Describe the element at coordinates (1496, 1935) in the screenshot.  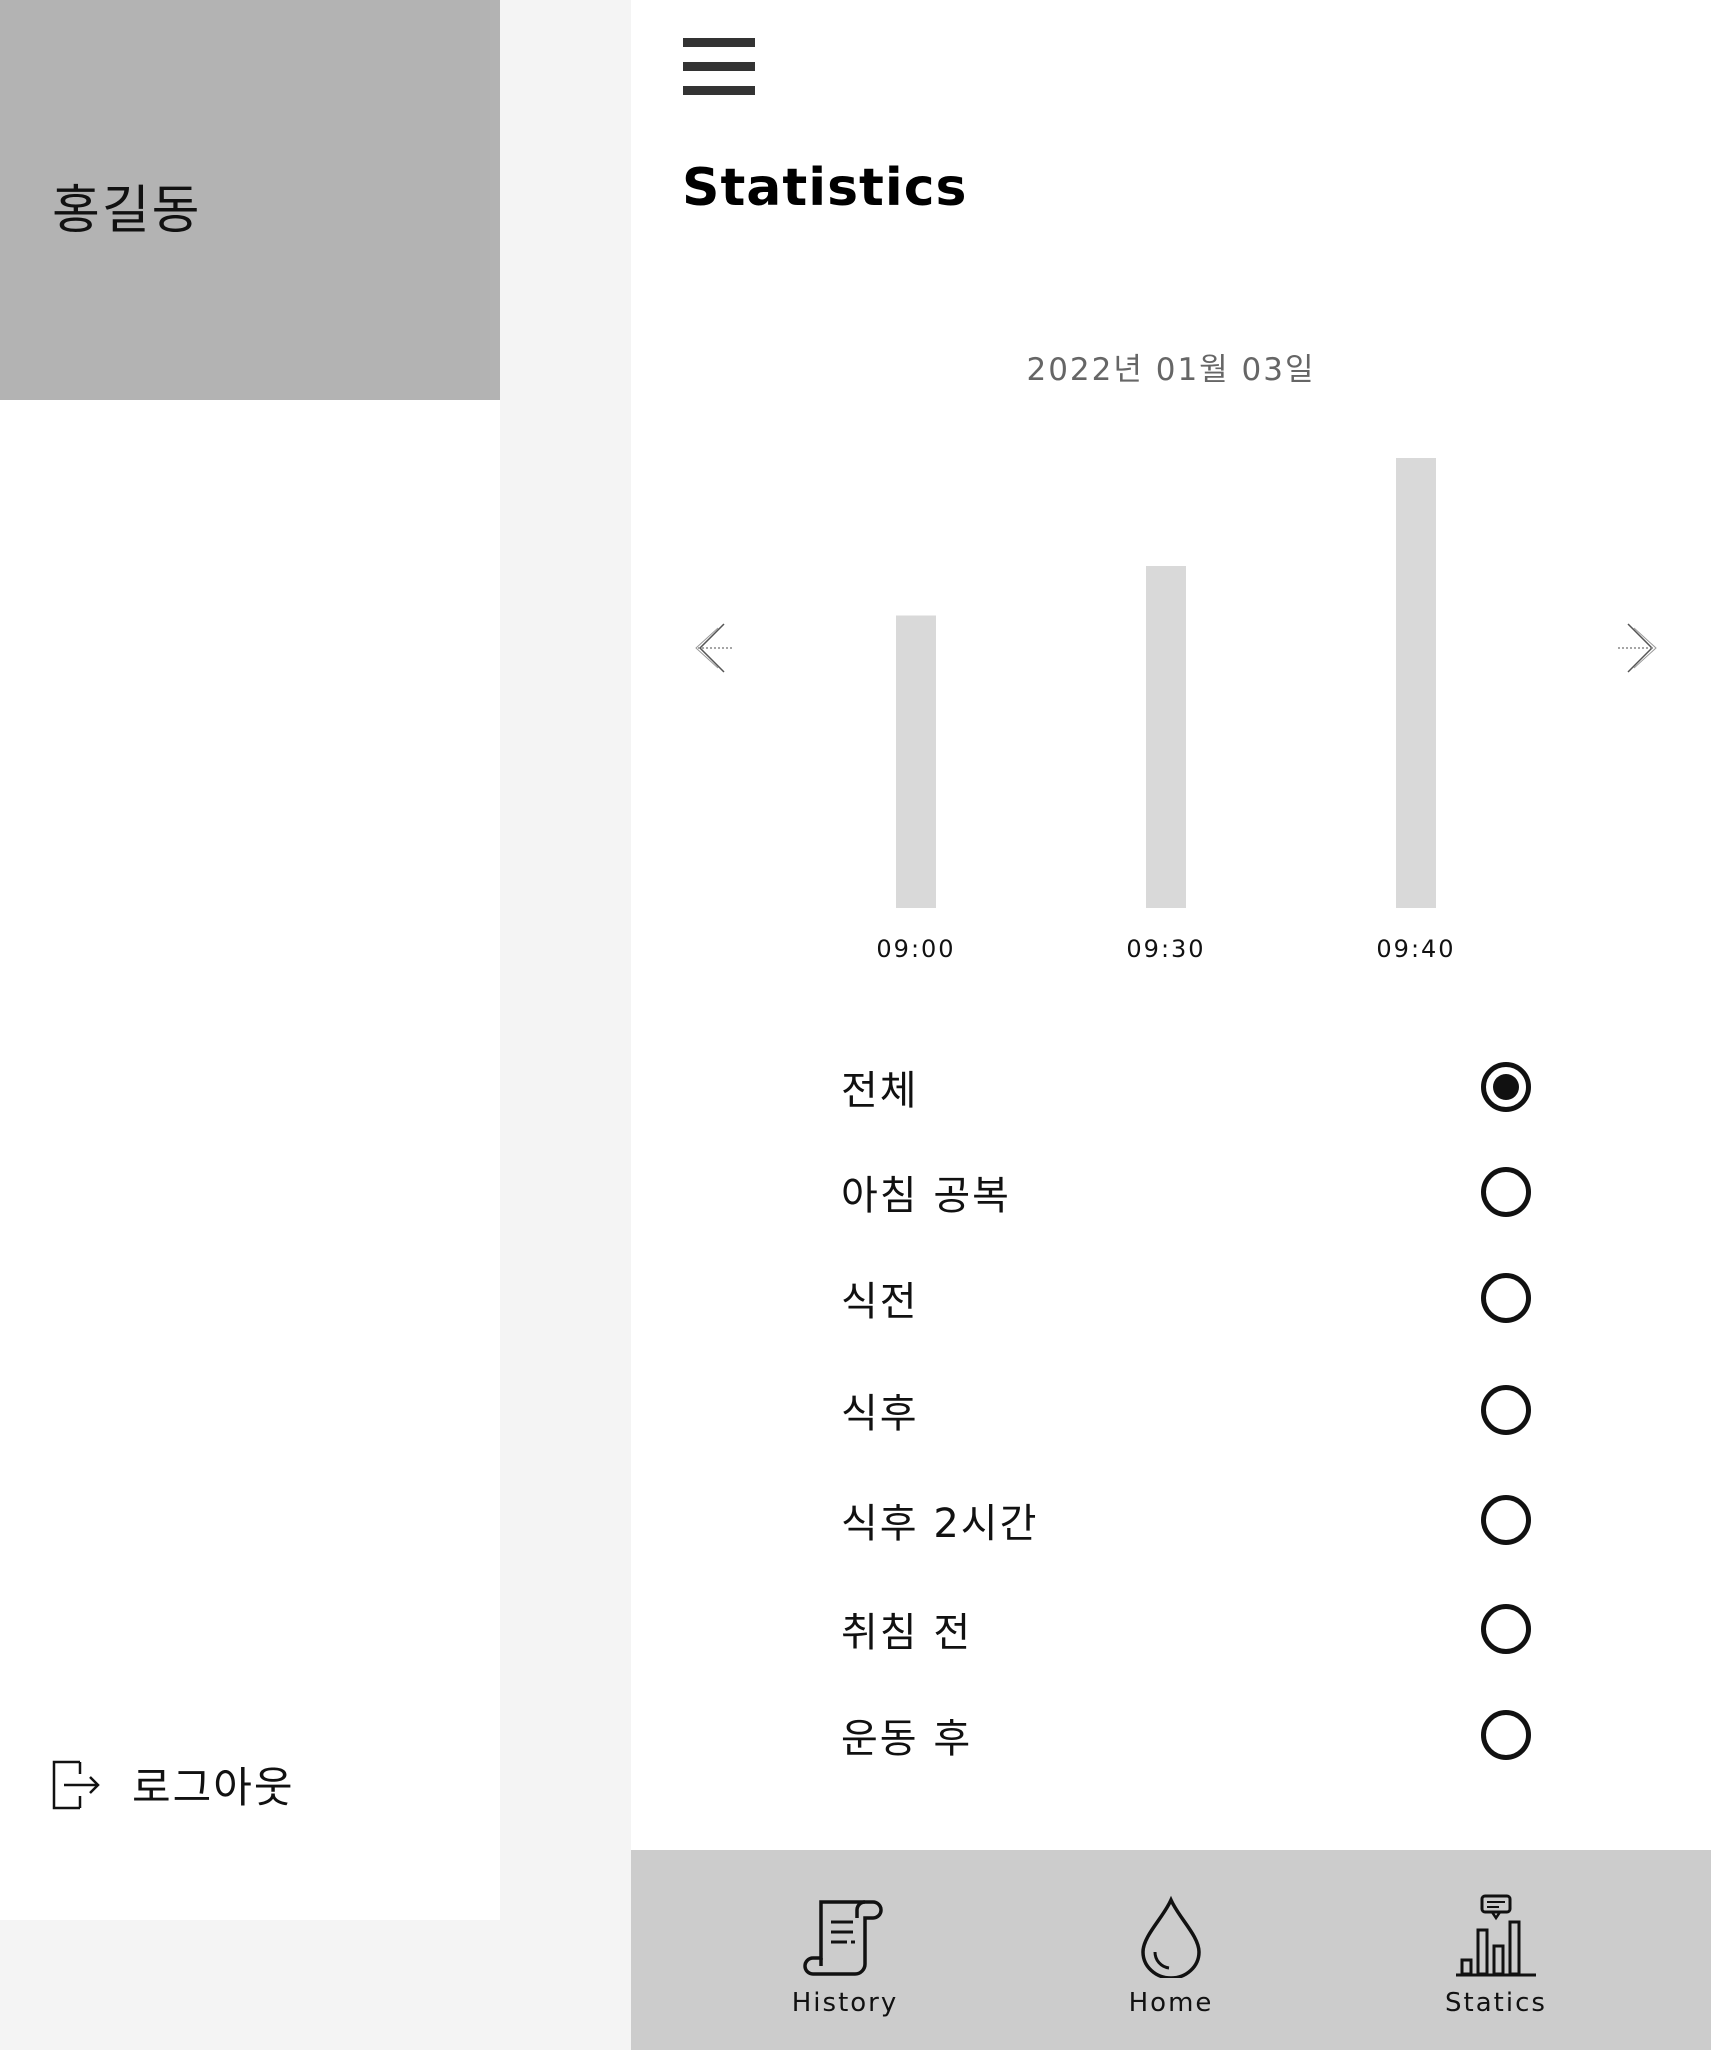
I see `bar-chart-icon` at that location.